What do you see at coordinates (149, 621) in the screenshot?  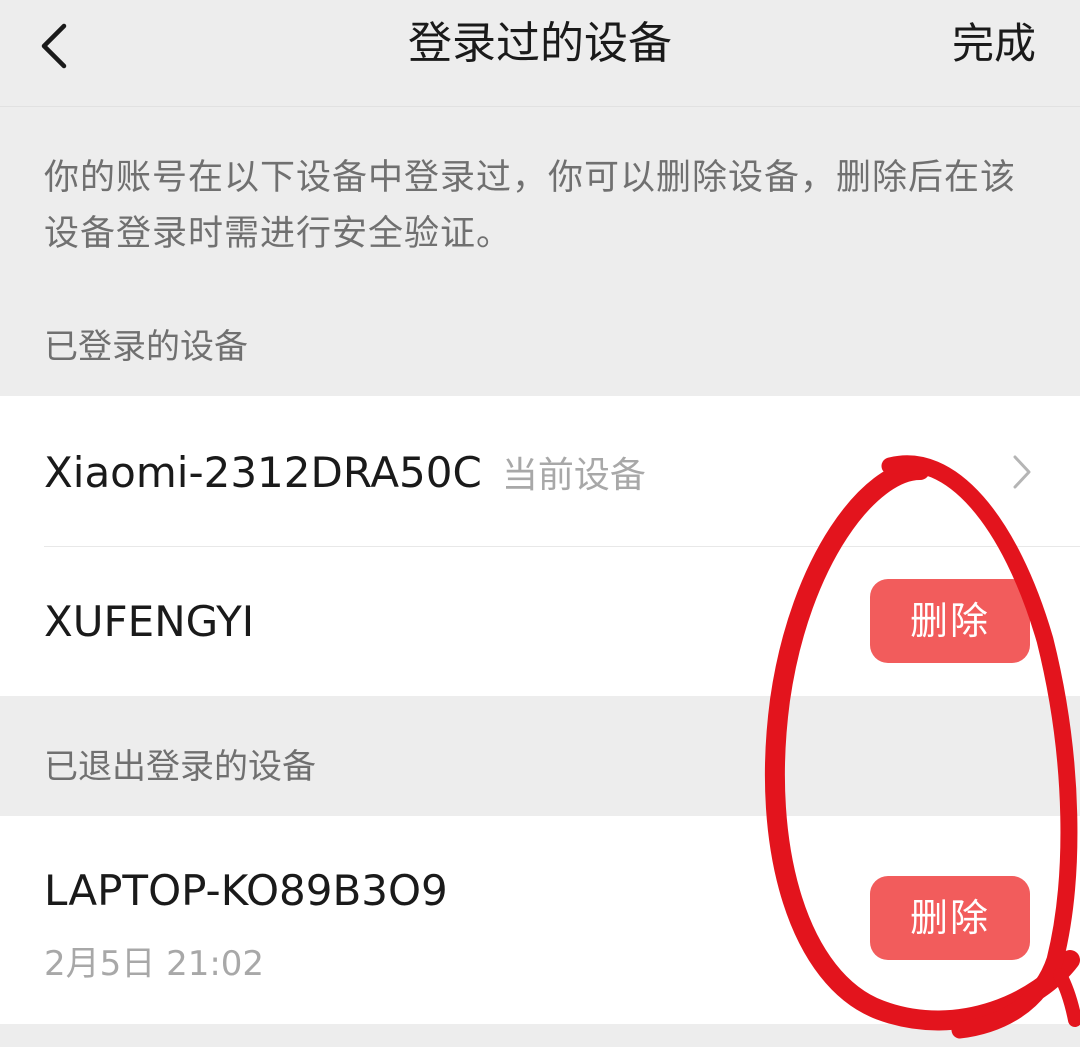 I see `device-name: XUFENGYI` at bounding box center [149, 621].